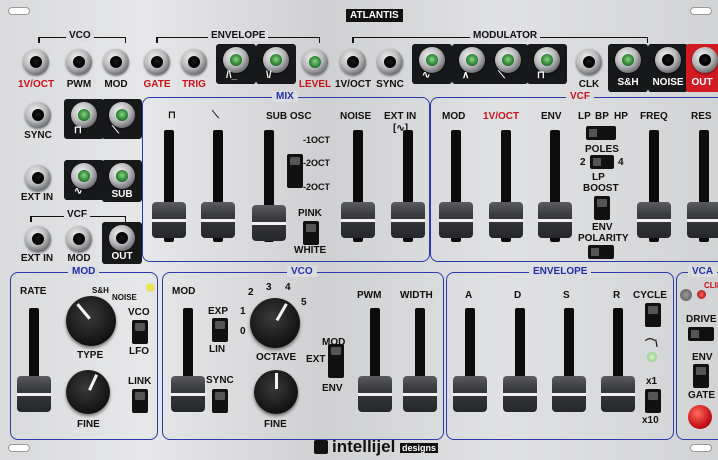 The height and width of the screenshot is (460, 718). I want to click on clip-led, so click(701, 294).